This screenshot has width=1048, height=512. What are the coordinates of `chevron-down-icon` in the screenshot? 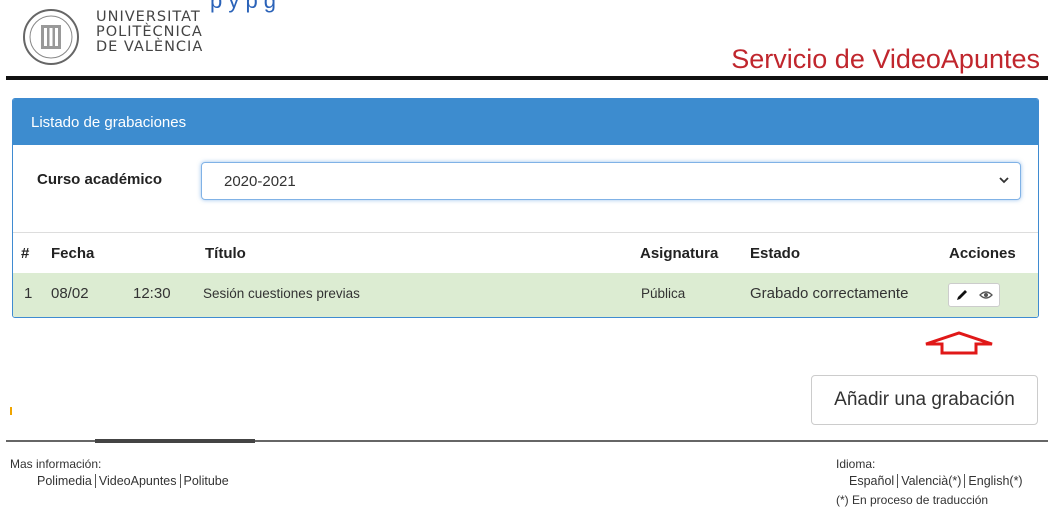 It's located at (1004, 181).